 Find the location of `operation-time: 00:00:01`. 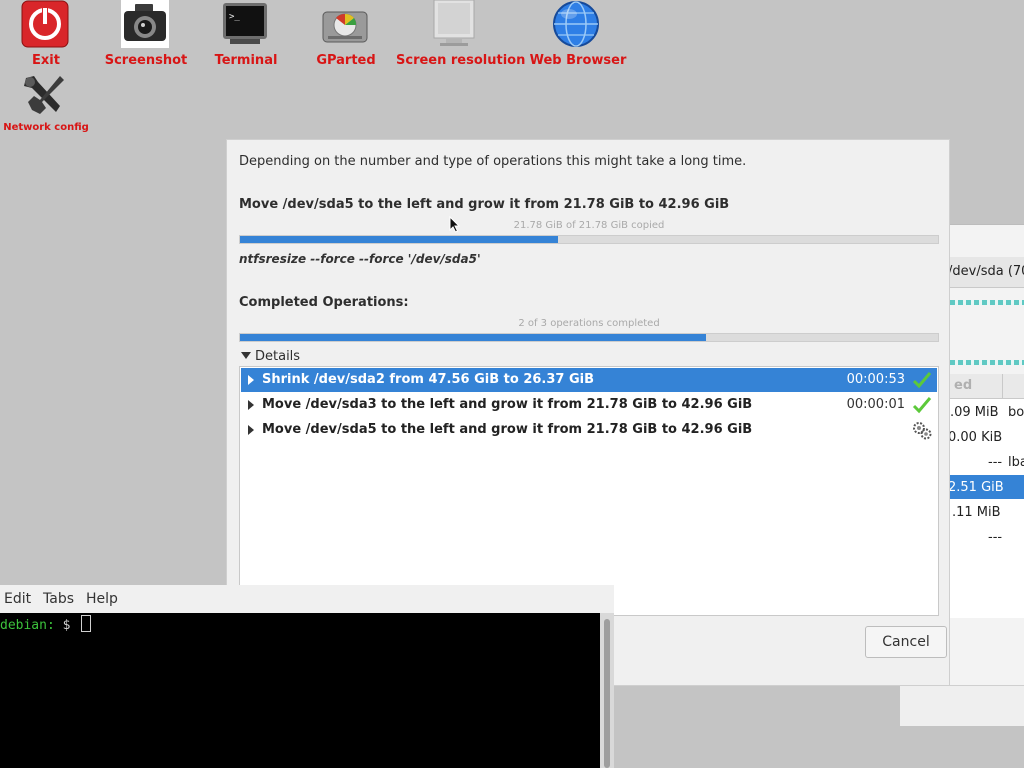

operation-time: 00:00:01 is located at coordinates (875, 404).